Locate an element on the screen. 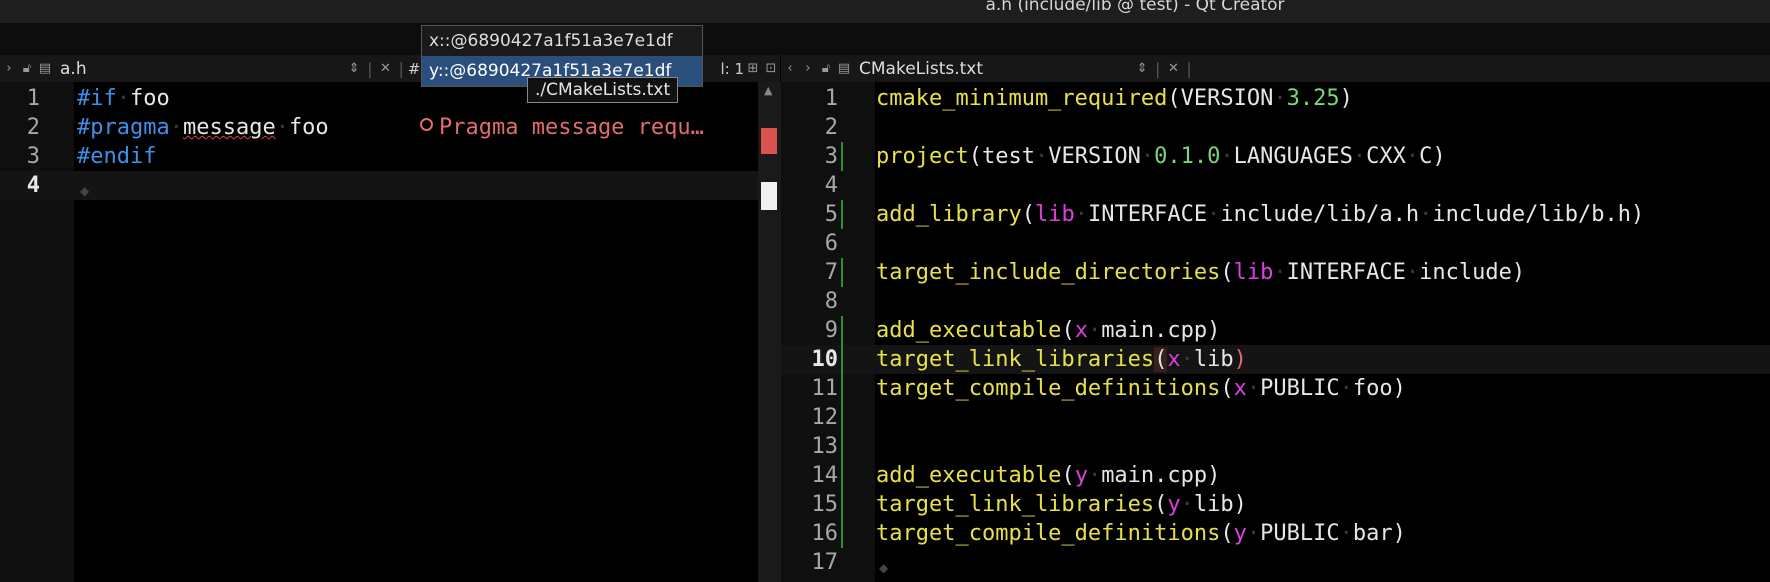 This screenshot has width=1770, height=582. title-bar: a.h (include/lib @ test) - Qt Creator is located at coordinates (885, 11).